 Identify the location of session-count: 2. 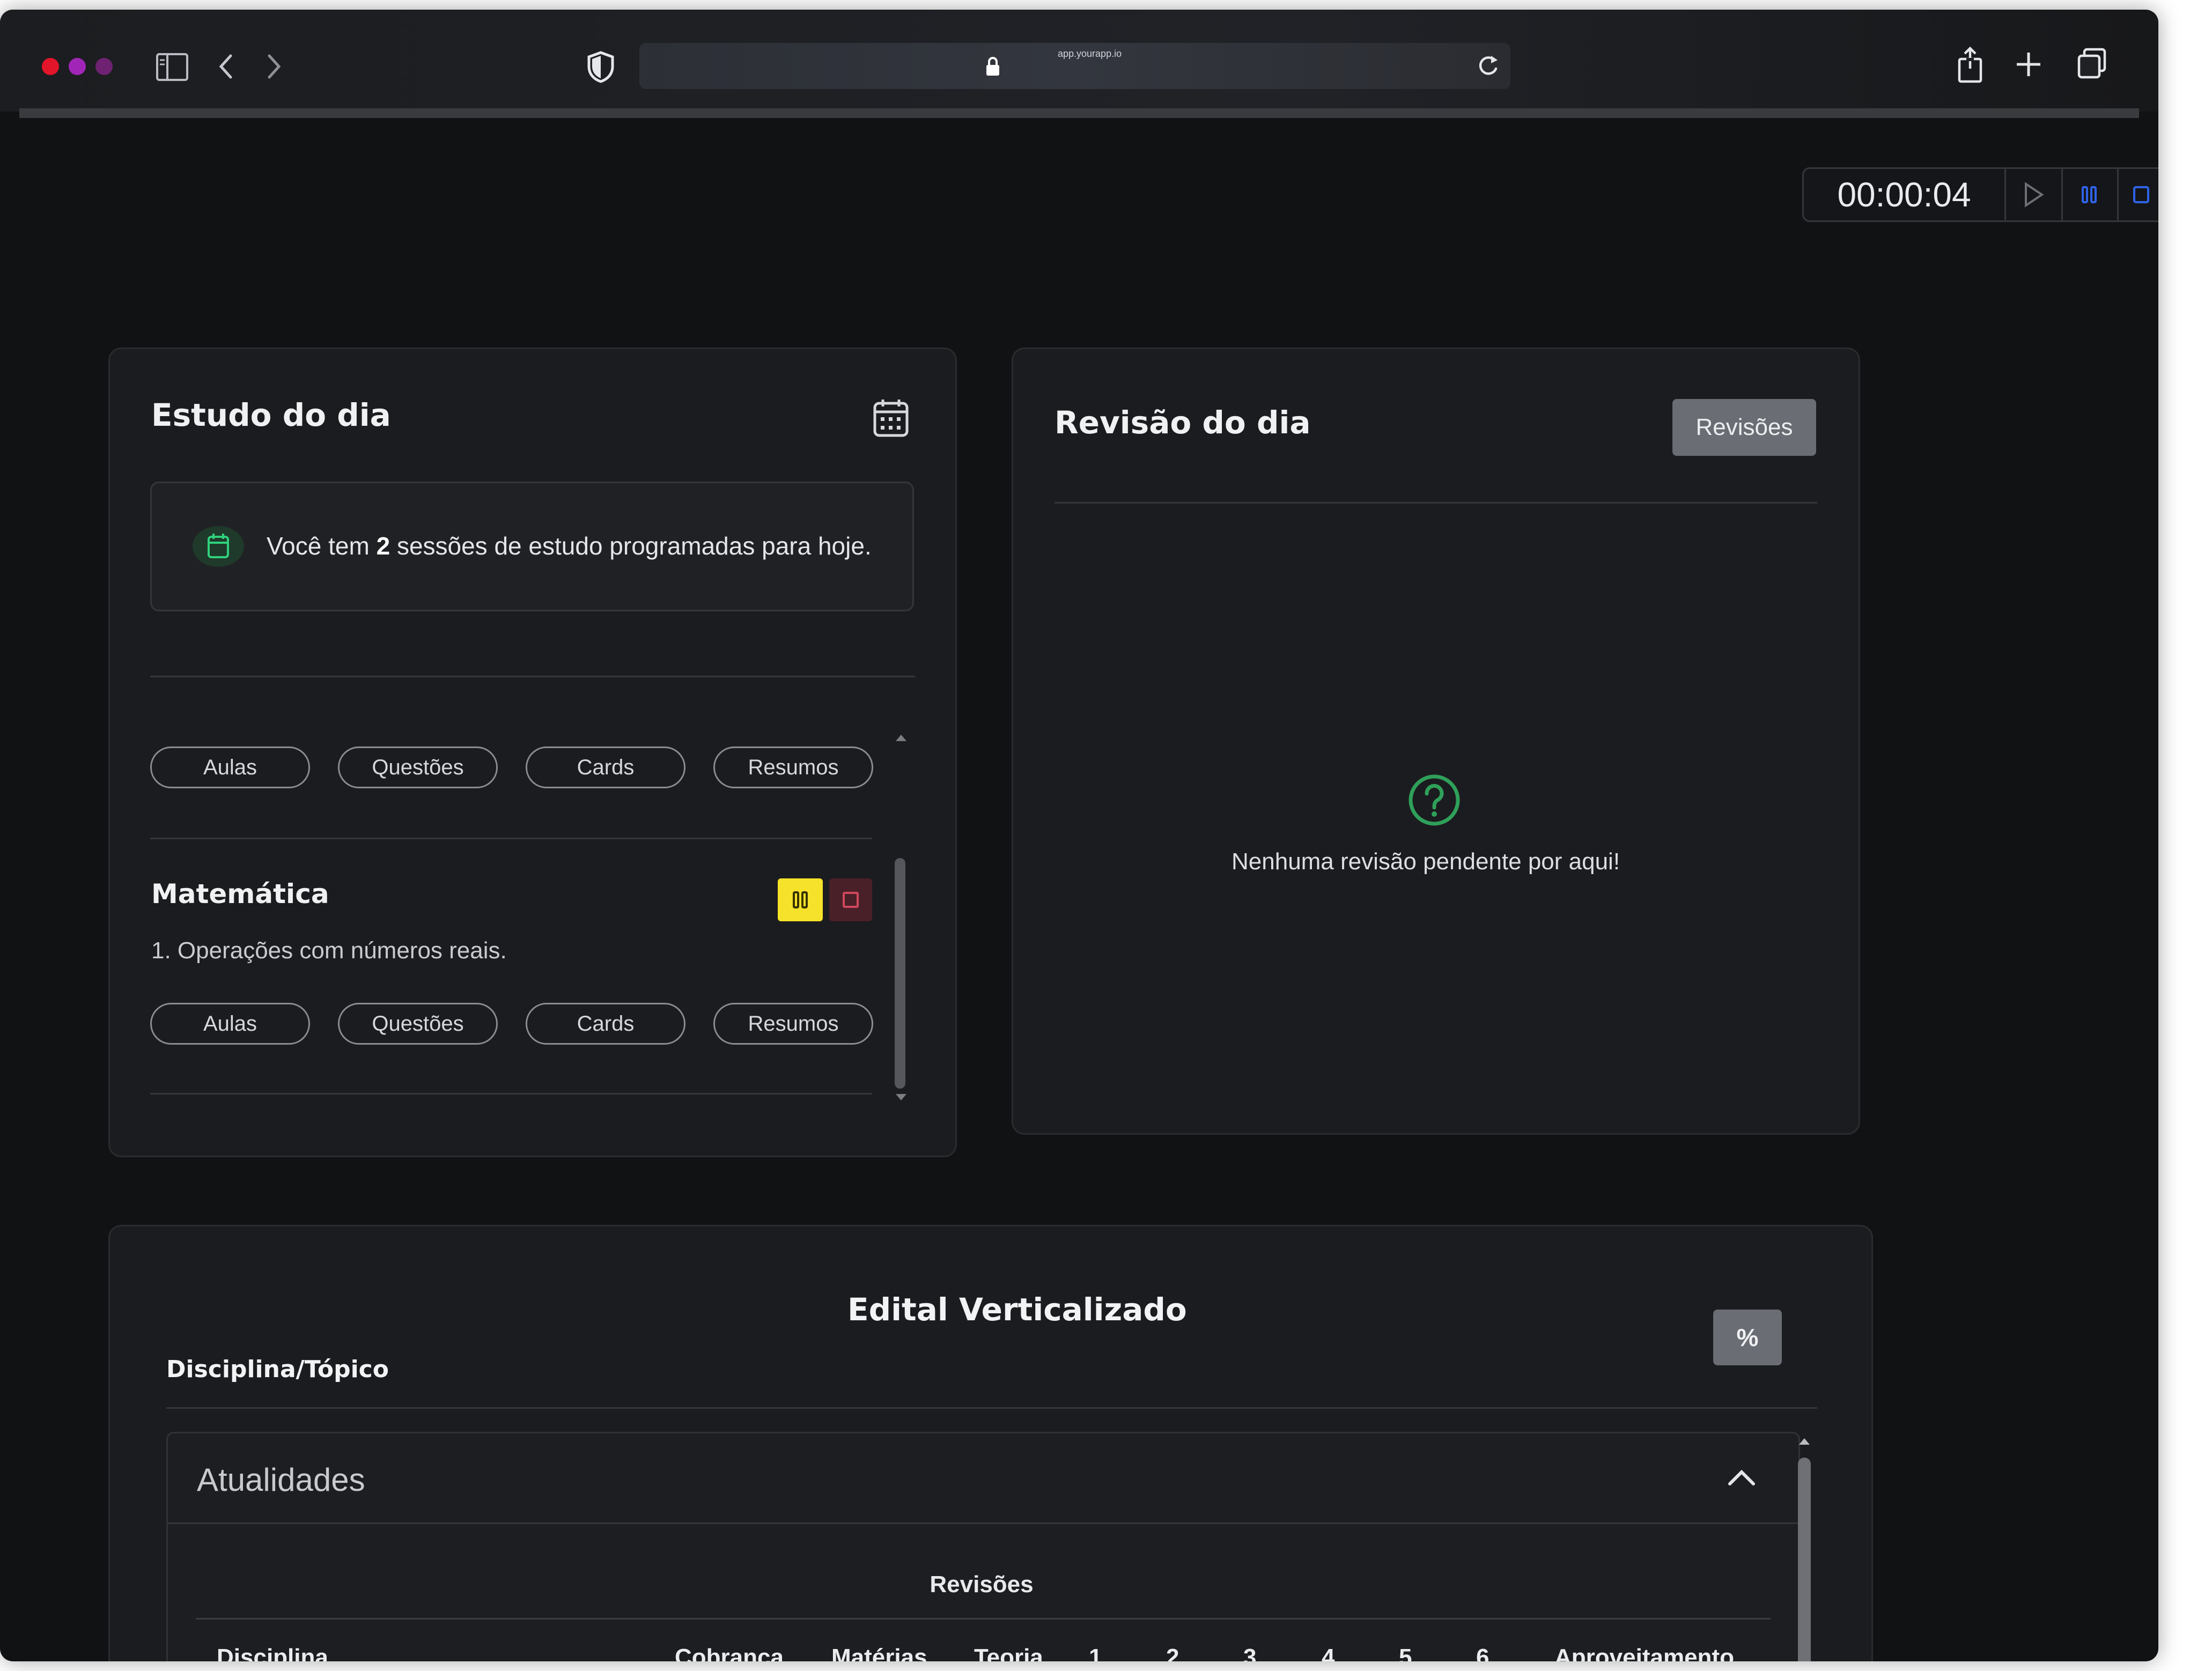
(383, 546).